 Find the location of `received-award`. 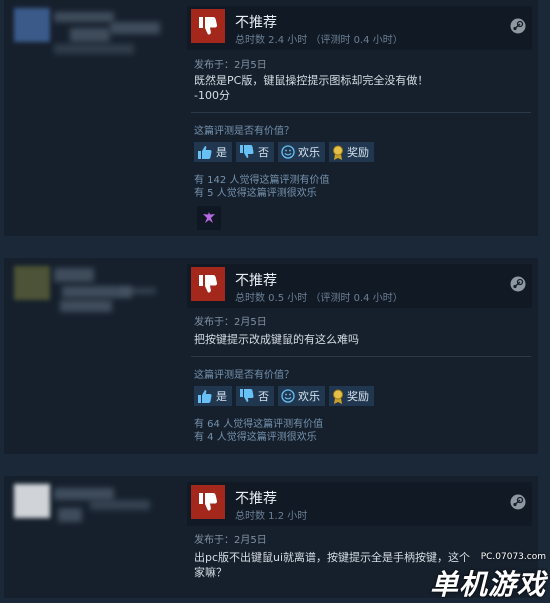

received-award is located at coordinates (209, 218).